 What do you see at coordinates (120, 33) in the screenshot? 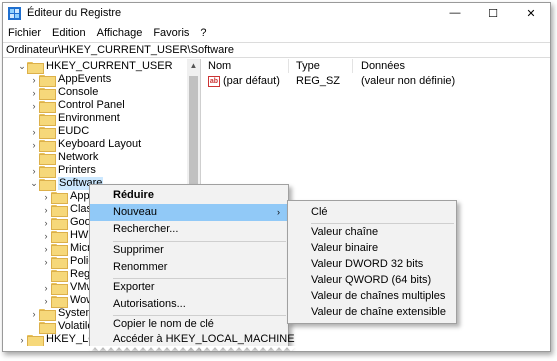
I see `menu-affichage: Affichage` at bounding box center [120, 33].